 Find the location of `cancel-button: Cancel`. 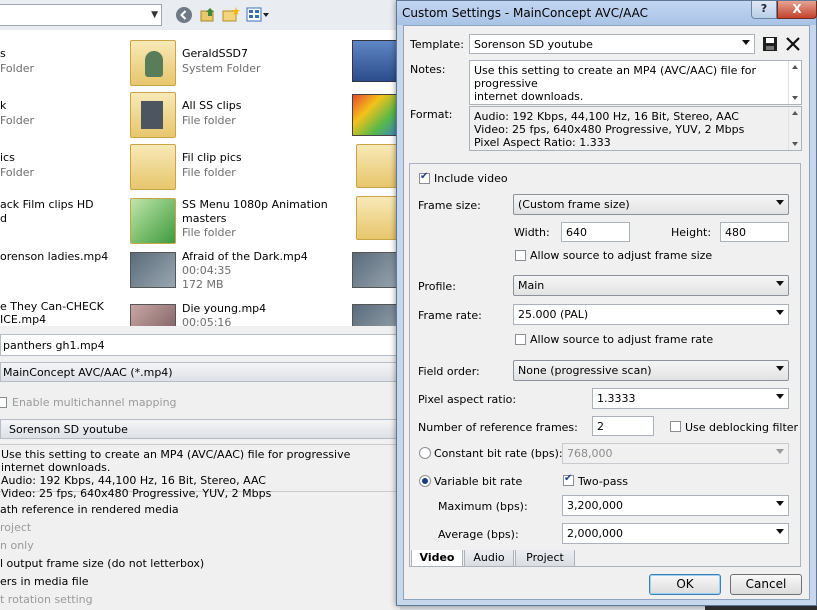

cancel-button: Cancel is located at coordinates (766, 584).